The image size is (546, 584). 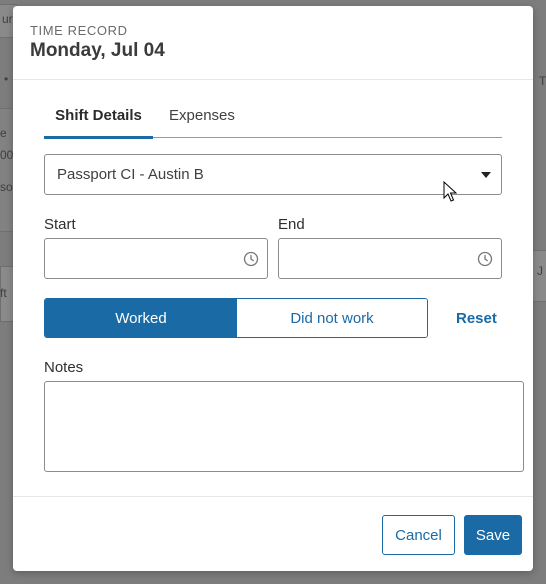 I want to click on notes-label: Notes, so click(x=64, y=367).